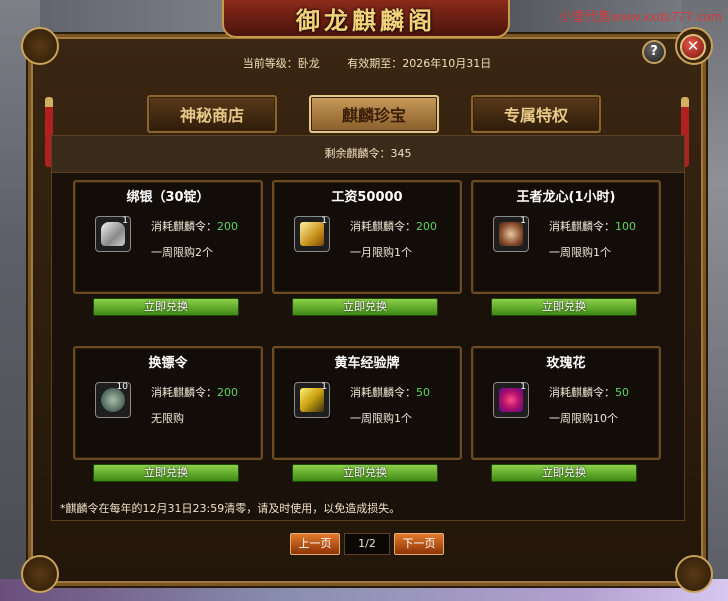  Describe the element at coordinates (566, 197) in the screenshot. I see `item-title: 王者龙心(1小时)` at that location.